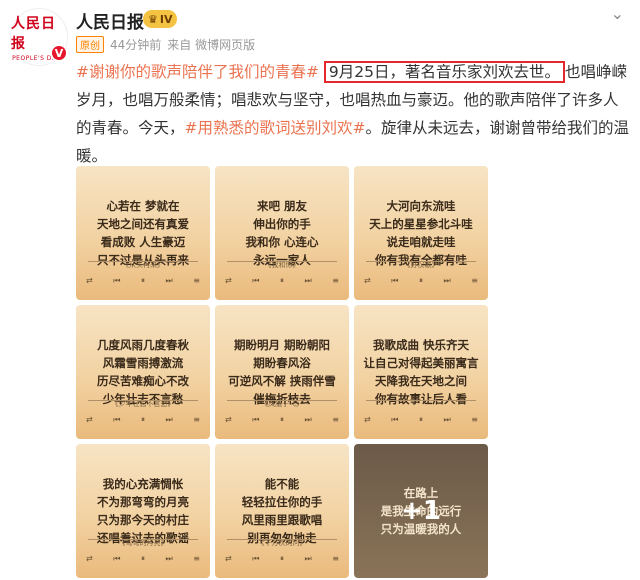 The width and height of the screenshot is (640, 580). Describe the element at coordinates (421, 242) in the screenshot. I see `lyric-line: 说走咱就走哇` at that location.